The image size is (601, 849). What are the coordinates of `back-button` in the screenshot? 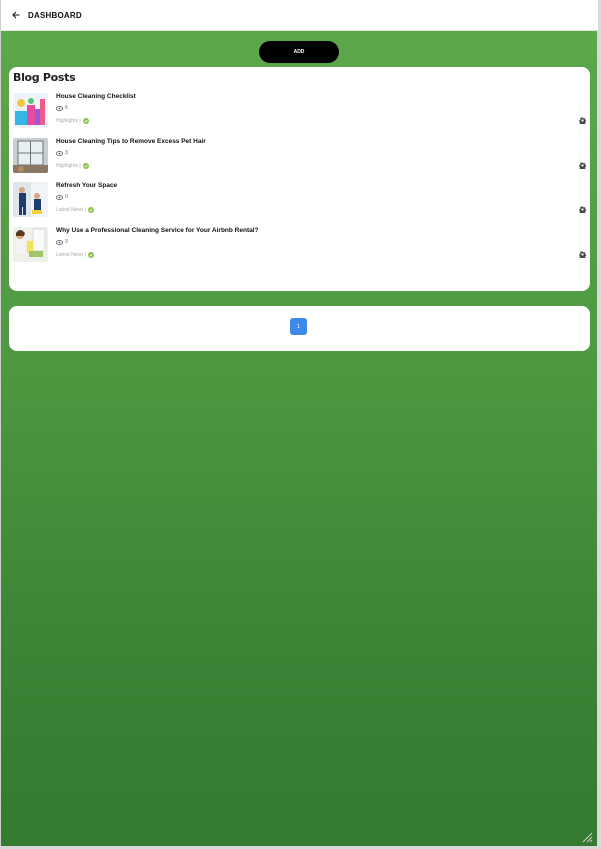 It's located at (16, 15).